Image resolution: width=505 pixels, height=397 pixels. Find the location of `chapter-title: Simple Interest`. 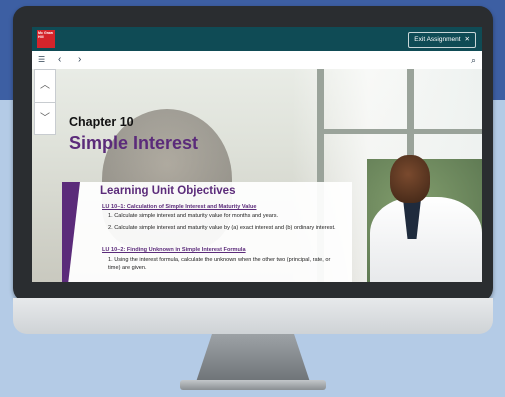

chapter-title: Simple Interest is located at coordinates (134, 143).